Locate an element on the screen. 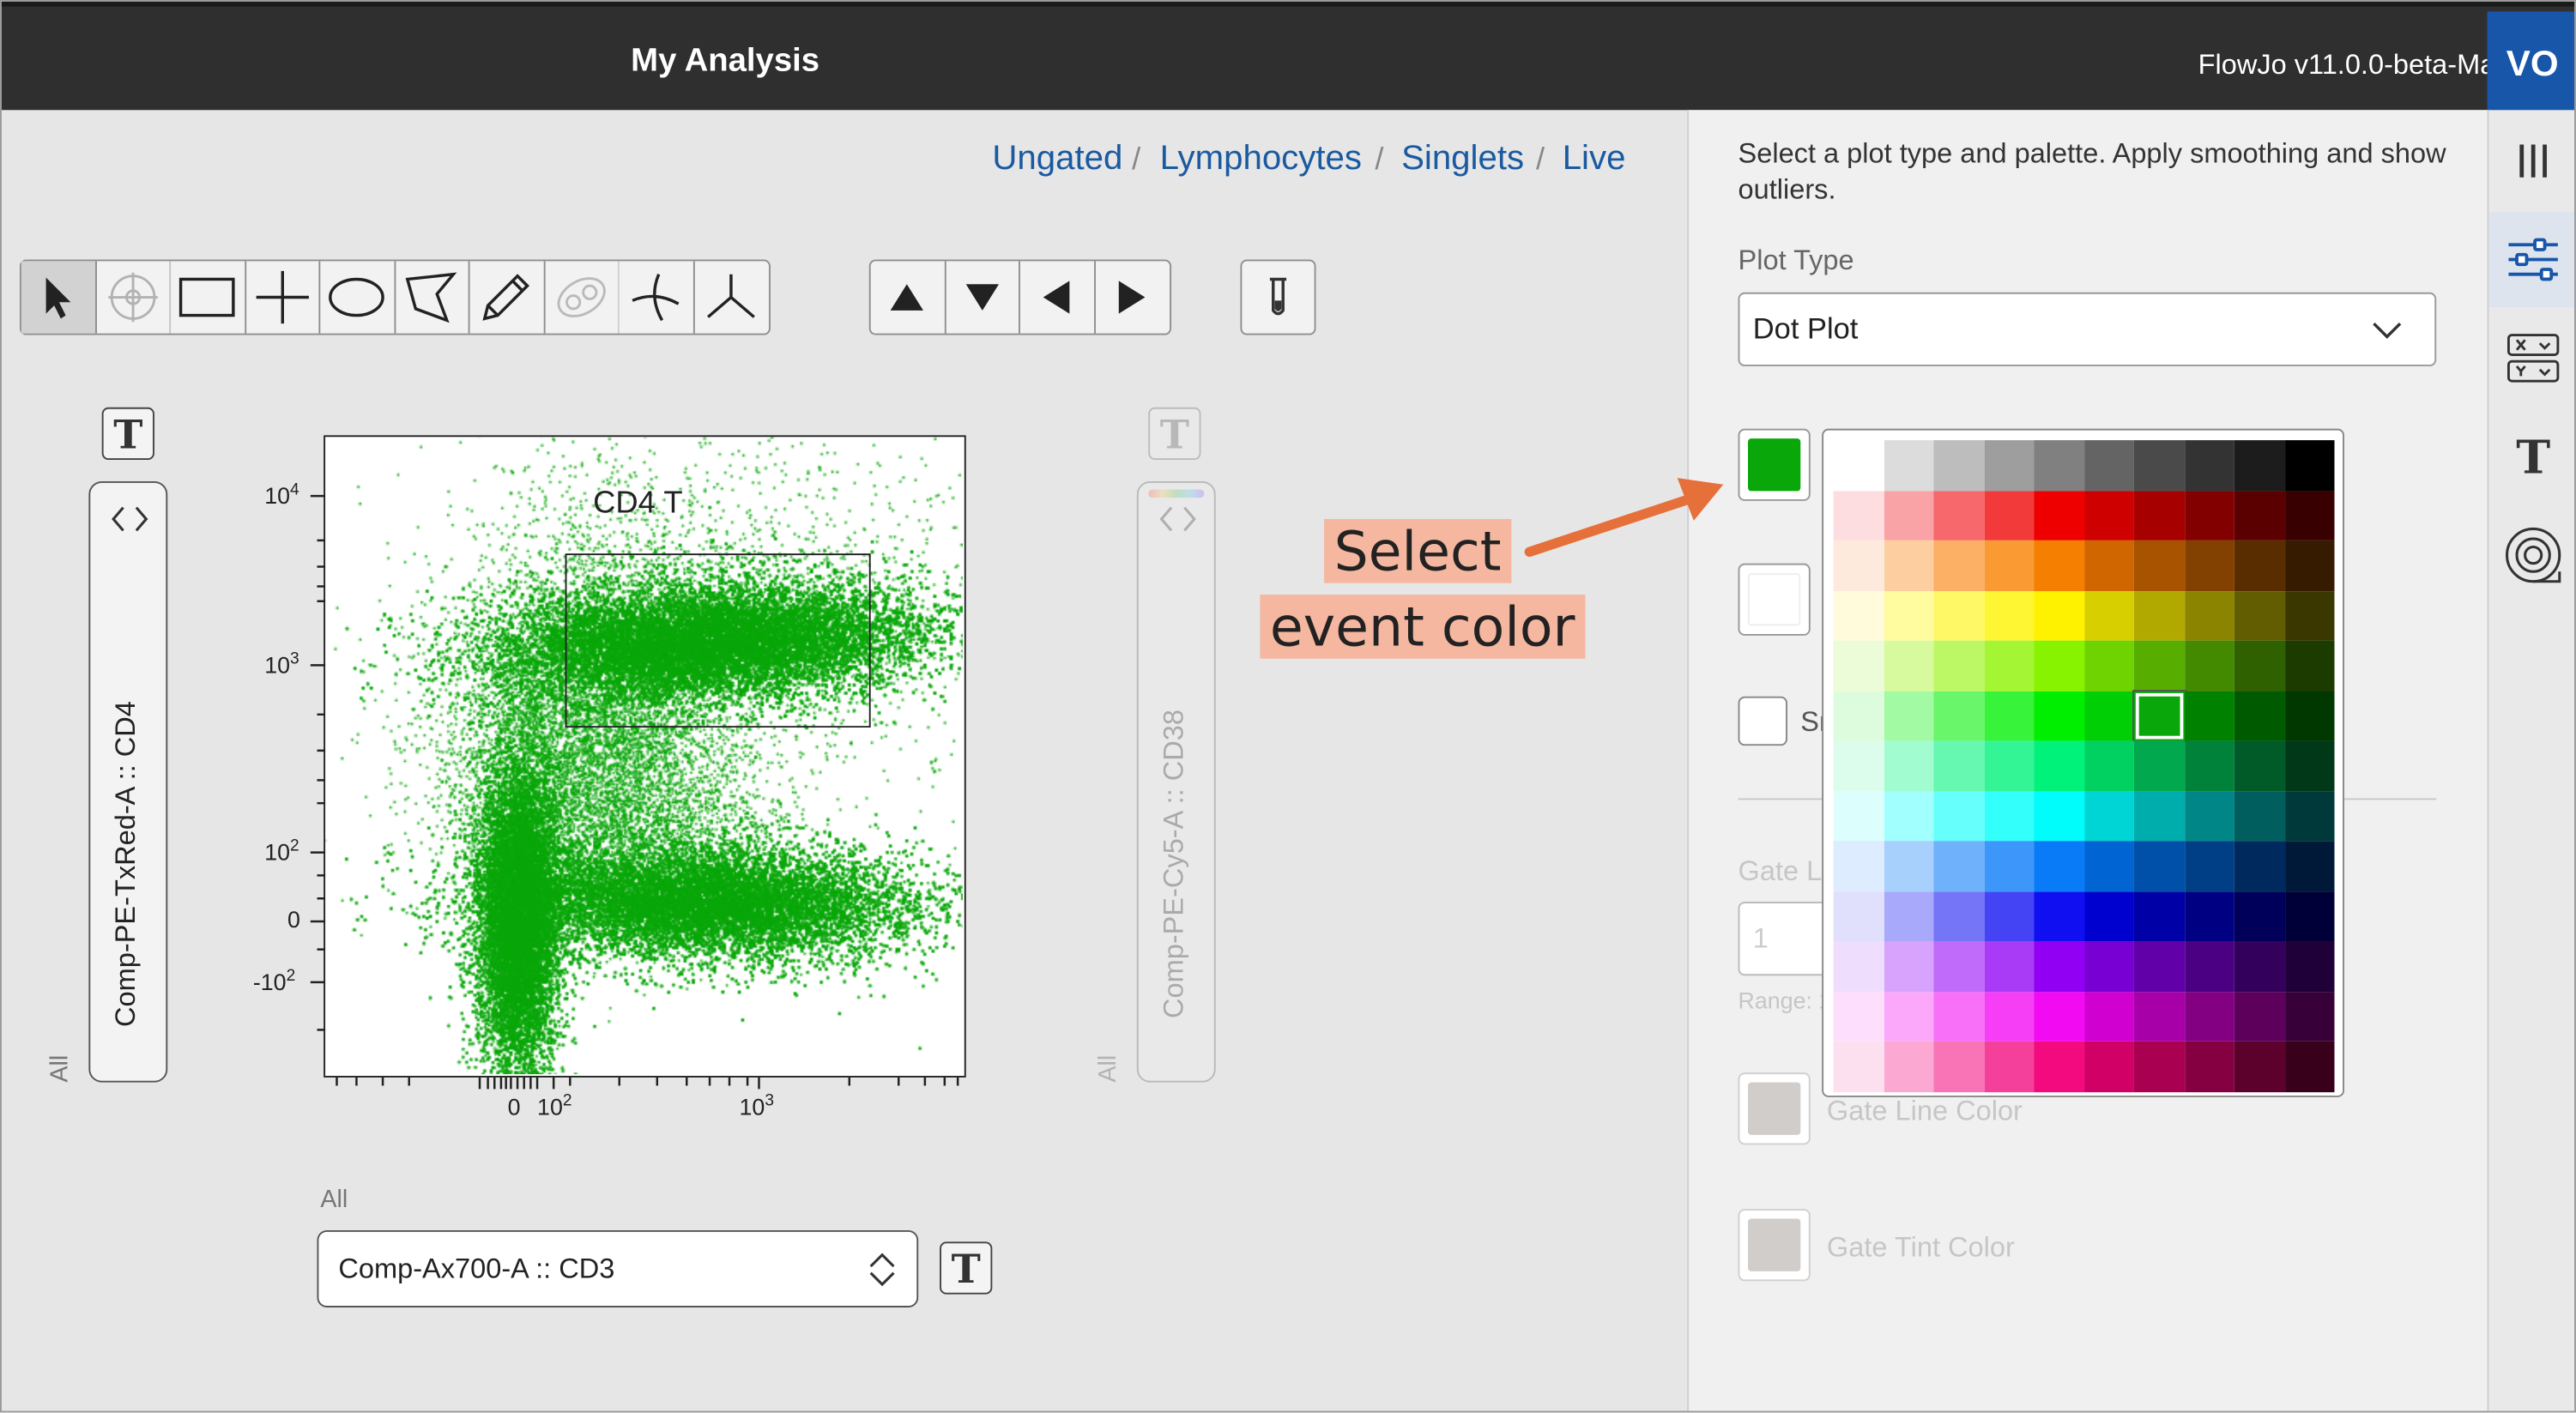 This screenshot has height=1413, width=2576. curly-quadrant-icon is located at coordinates (657, 297).